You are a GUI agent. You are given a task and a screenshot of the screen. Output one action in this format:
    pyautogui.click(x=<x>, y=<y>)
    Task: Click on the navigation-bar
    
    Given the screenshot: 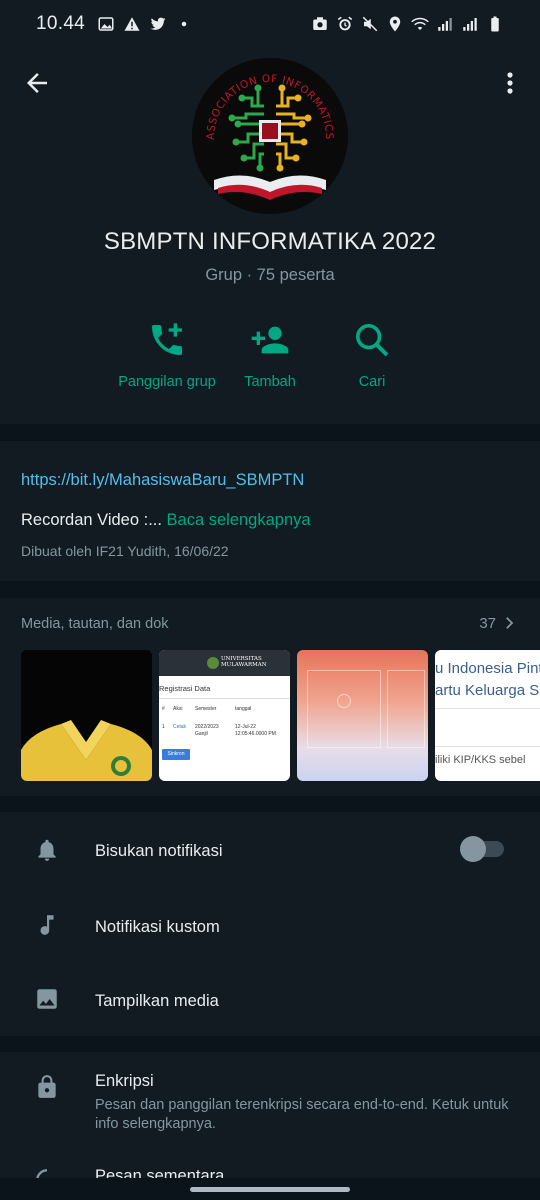 What is the action you would take?
    pyautogui.click(x=270, y=1189)
    